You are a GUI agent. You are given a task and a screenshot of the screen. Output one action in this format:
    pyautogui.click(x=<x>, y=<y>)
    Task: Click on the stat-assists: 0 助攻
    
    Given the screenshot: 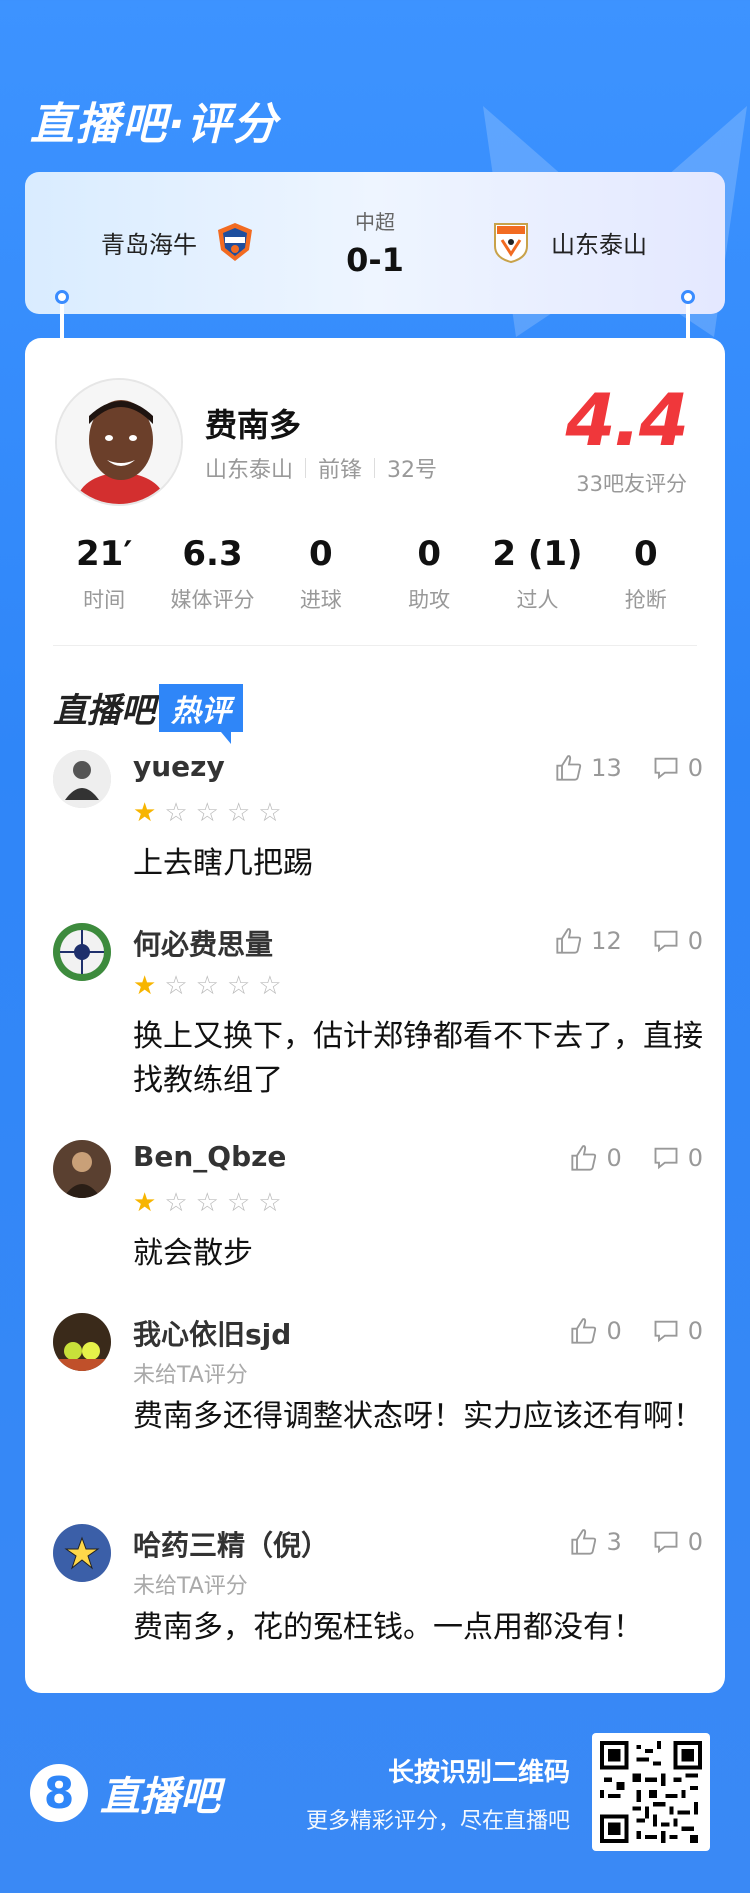 What is the action you would take?
    pyautogui.click(x=429, y=573)
    